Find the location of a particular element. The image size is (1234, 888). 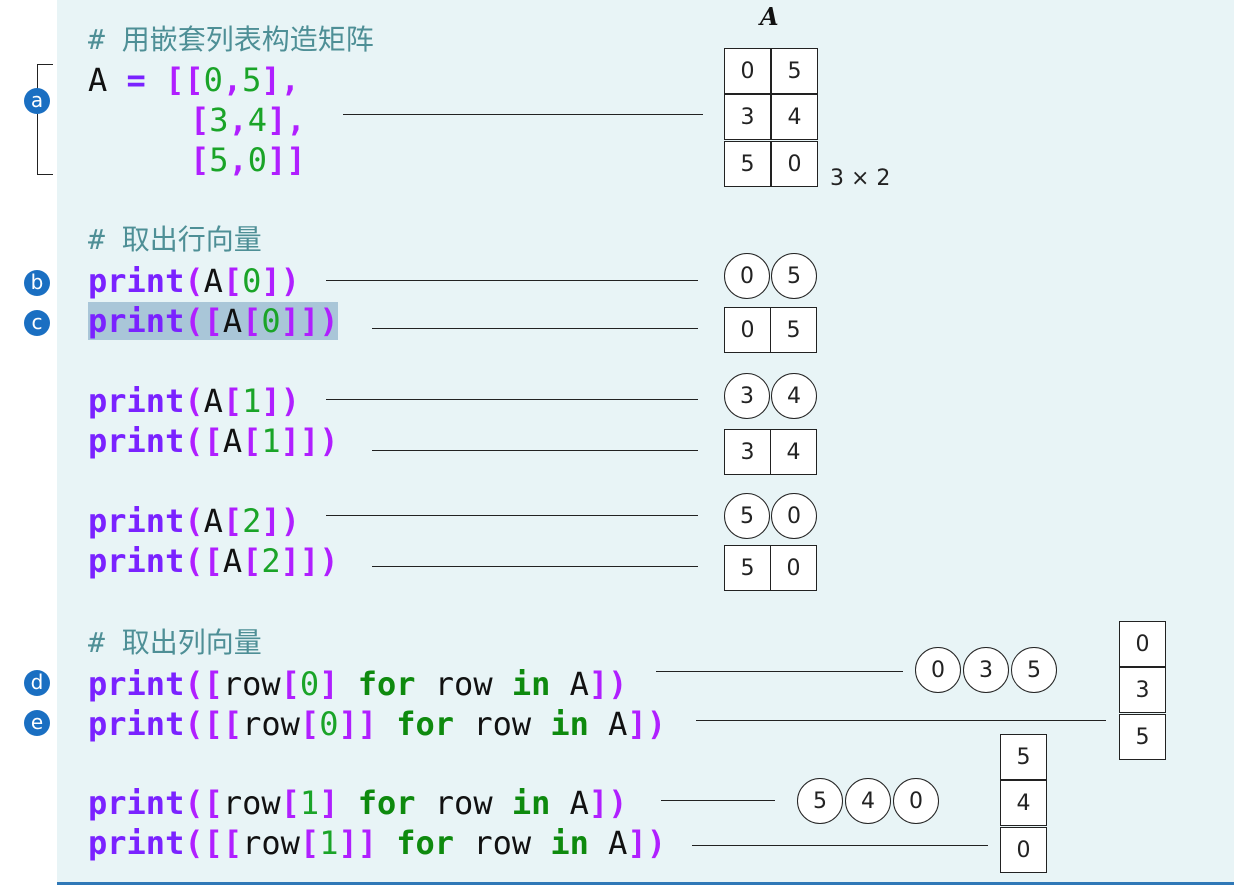

code-line-print-col0: print([row[0] for row in A]) is located at coordinates (357, 684).